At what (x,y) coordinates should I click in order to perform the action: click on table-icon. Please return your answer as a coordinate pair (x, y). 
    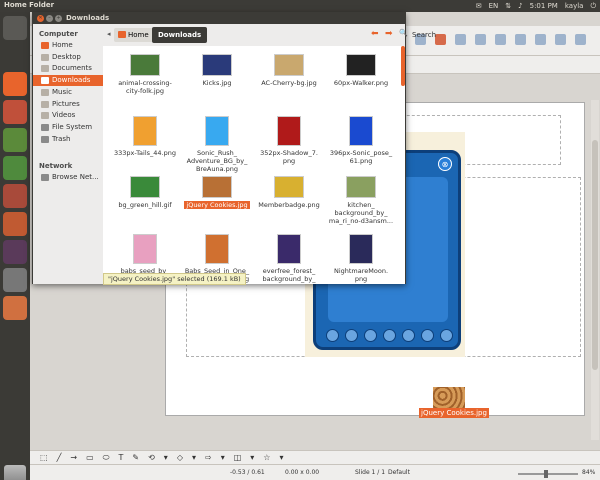
    Looking at the image, I should click on (500, 39).